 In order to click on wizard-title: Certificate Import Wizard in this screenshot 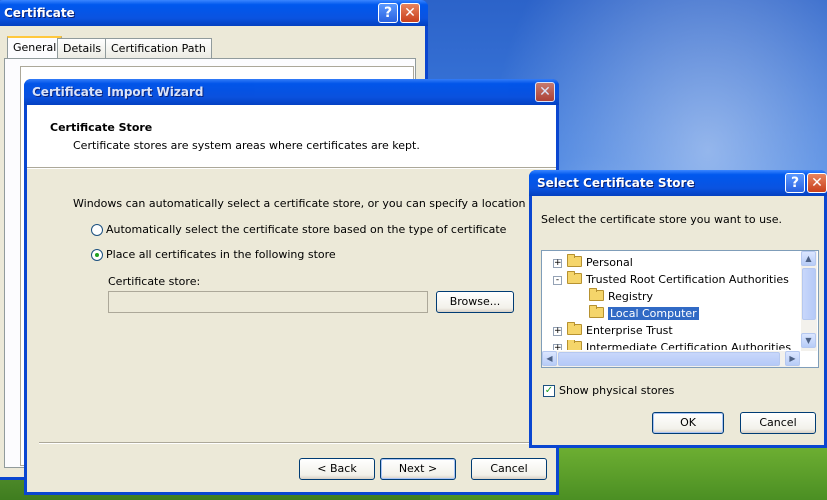, I will do `click(118, 92)`.